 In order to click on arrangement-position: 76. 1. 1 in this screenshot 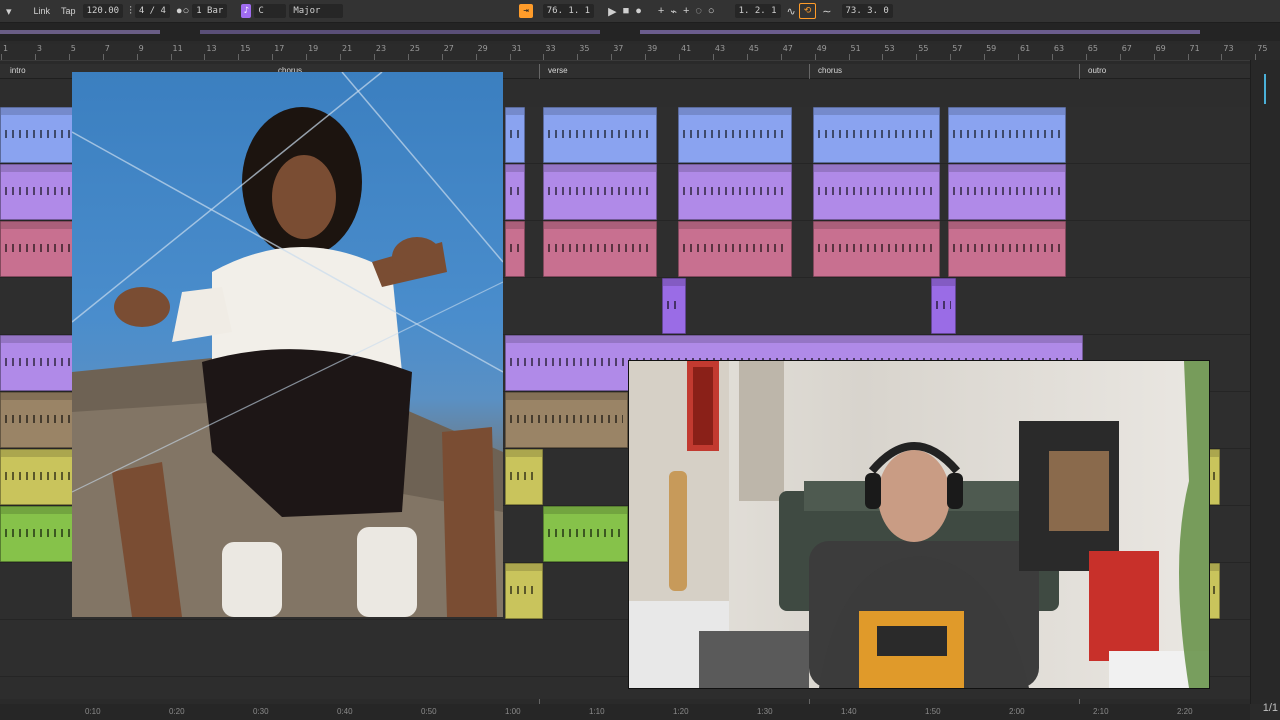, I will do `click(568, 11)`.